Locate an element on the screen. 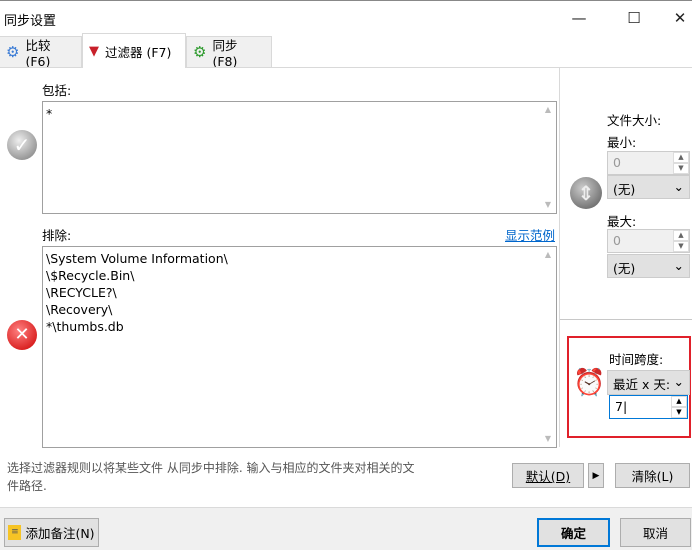 Image resolution: width=692 pixels, height=550 pixels. size-arrows-icon: ⇕ is located at coordinates (586, 193).